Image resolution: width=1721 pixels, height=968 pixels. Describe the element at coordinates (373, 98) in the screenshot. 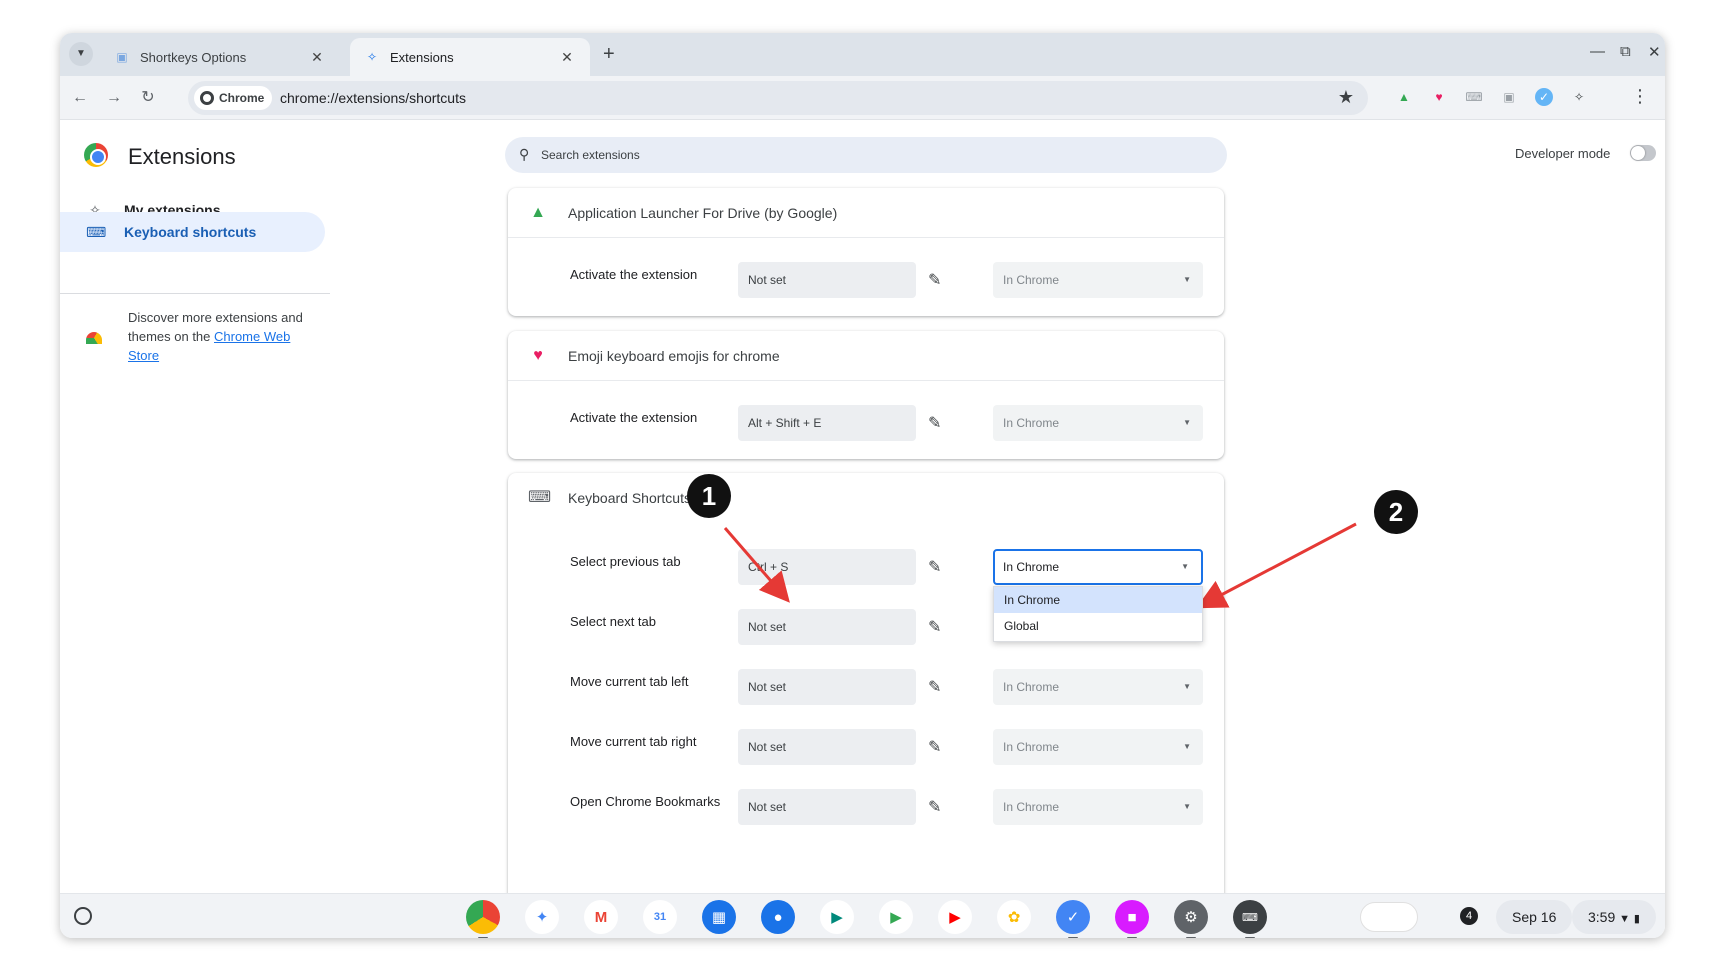

I see `url-text: chrome://extensions/shortcuts` at that location.